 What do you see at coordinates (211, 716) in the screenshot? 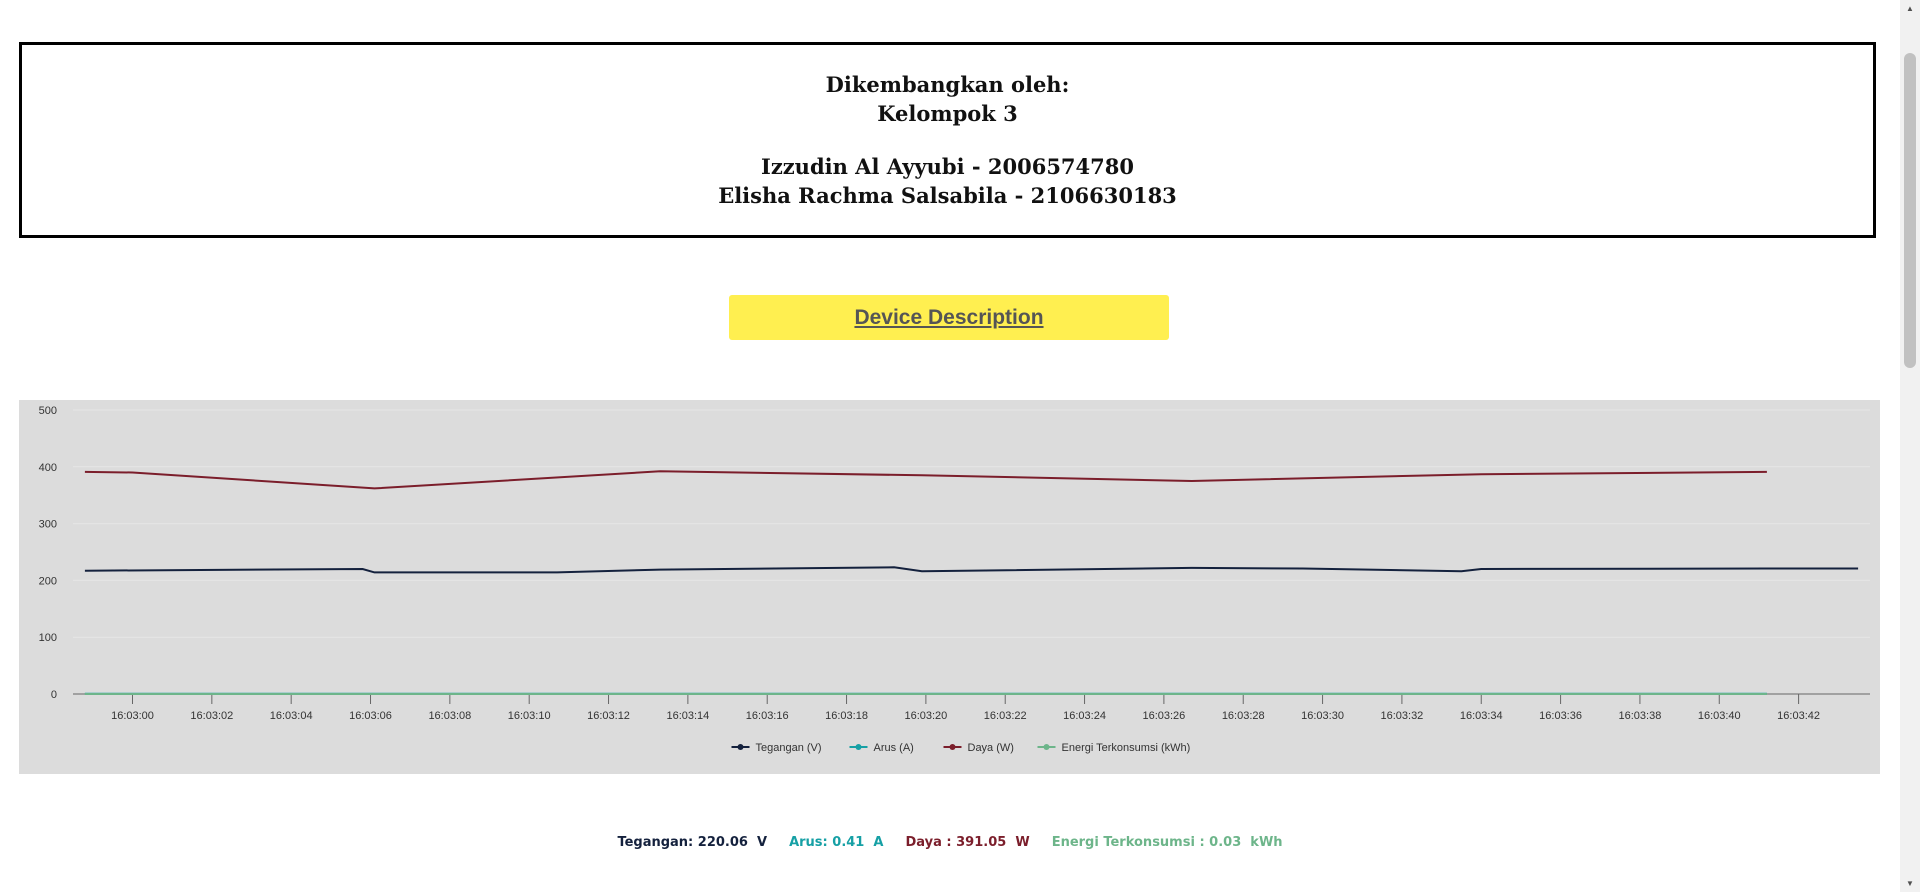
I see `x-tick-label: 16:03:02` at bounding box center [211, 716].